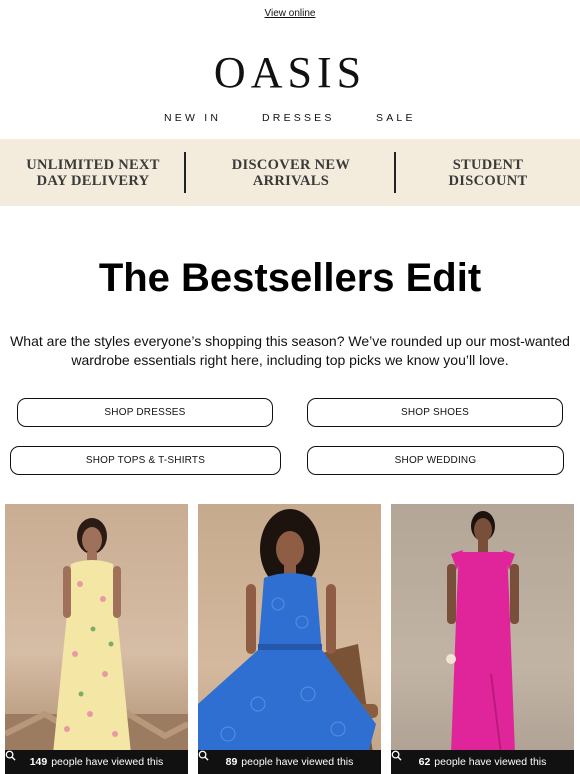  I want to click on viewed-count: 149, so click(38, 762).